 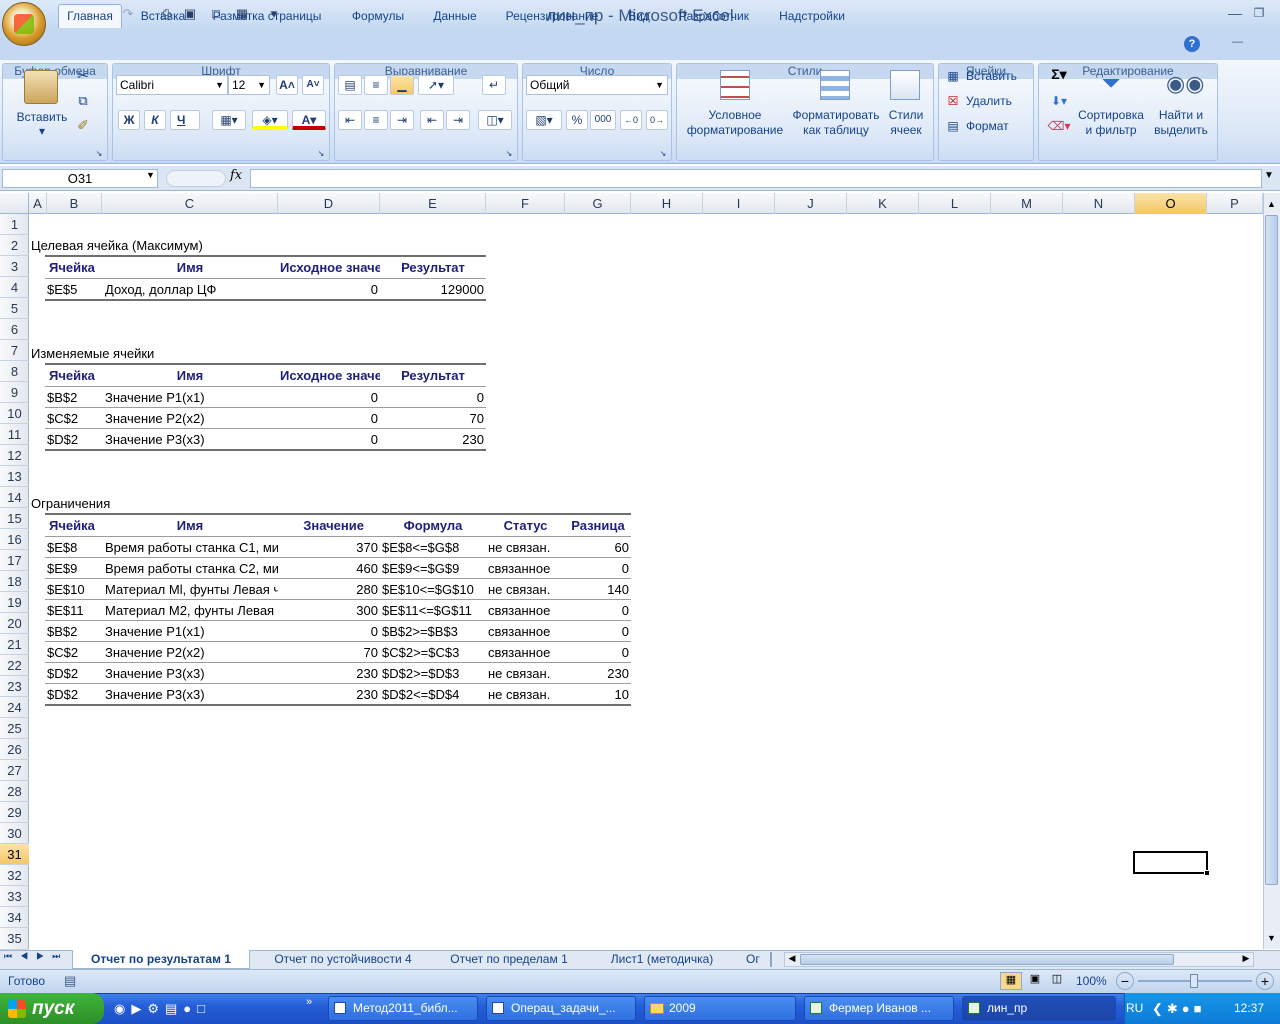 What do you see at coordinates (83, 75) in the screenshot?
I see `cut-icon: ✂` at bounding box center [83, 75].